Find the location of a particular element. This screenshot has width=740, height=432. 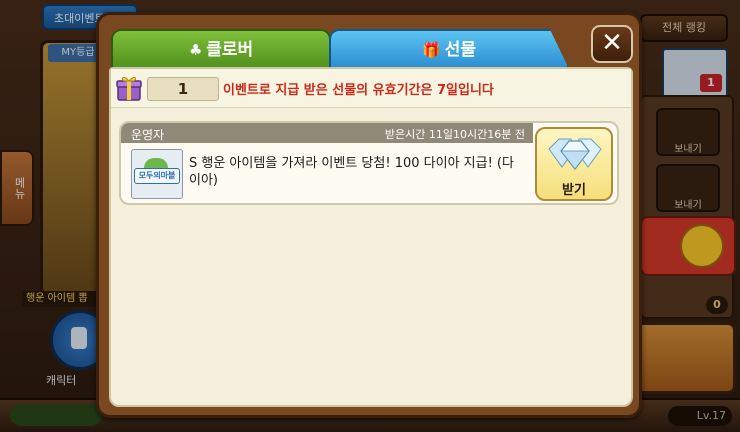

gift-info-bar: 1 이벤트로 지급 받은 선물의 유효기간은 7일입니다 is located at coordinates (371, 88).